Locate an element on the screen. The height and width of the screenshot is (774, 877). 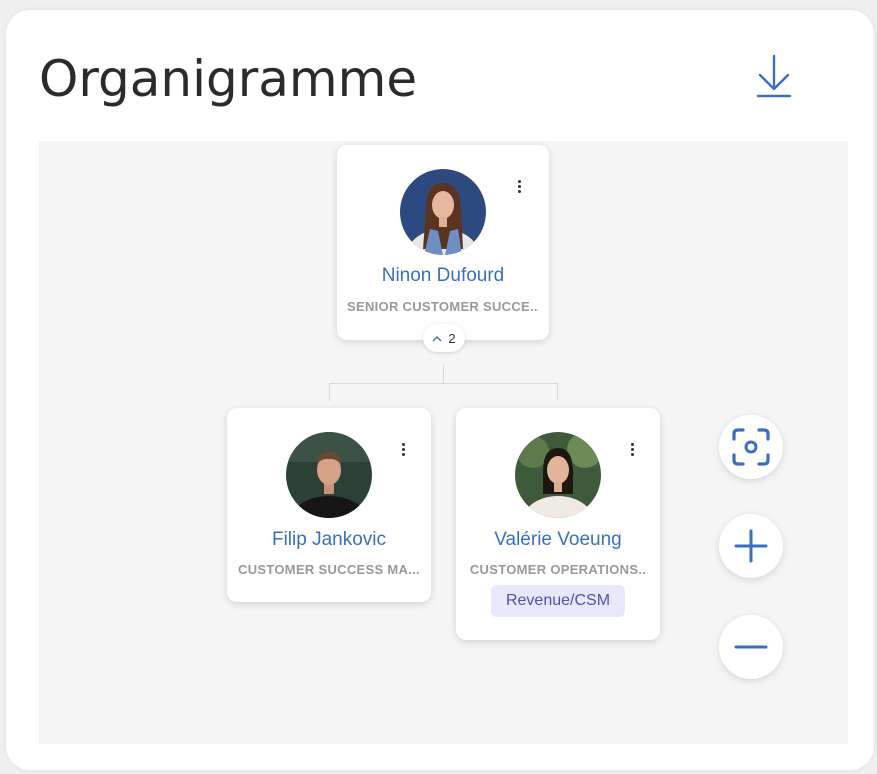
plus-icon is located at coordinates (751, 546).